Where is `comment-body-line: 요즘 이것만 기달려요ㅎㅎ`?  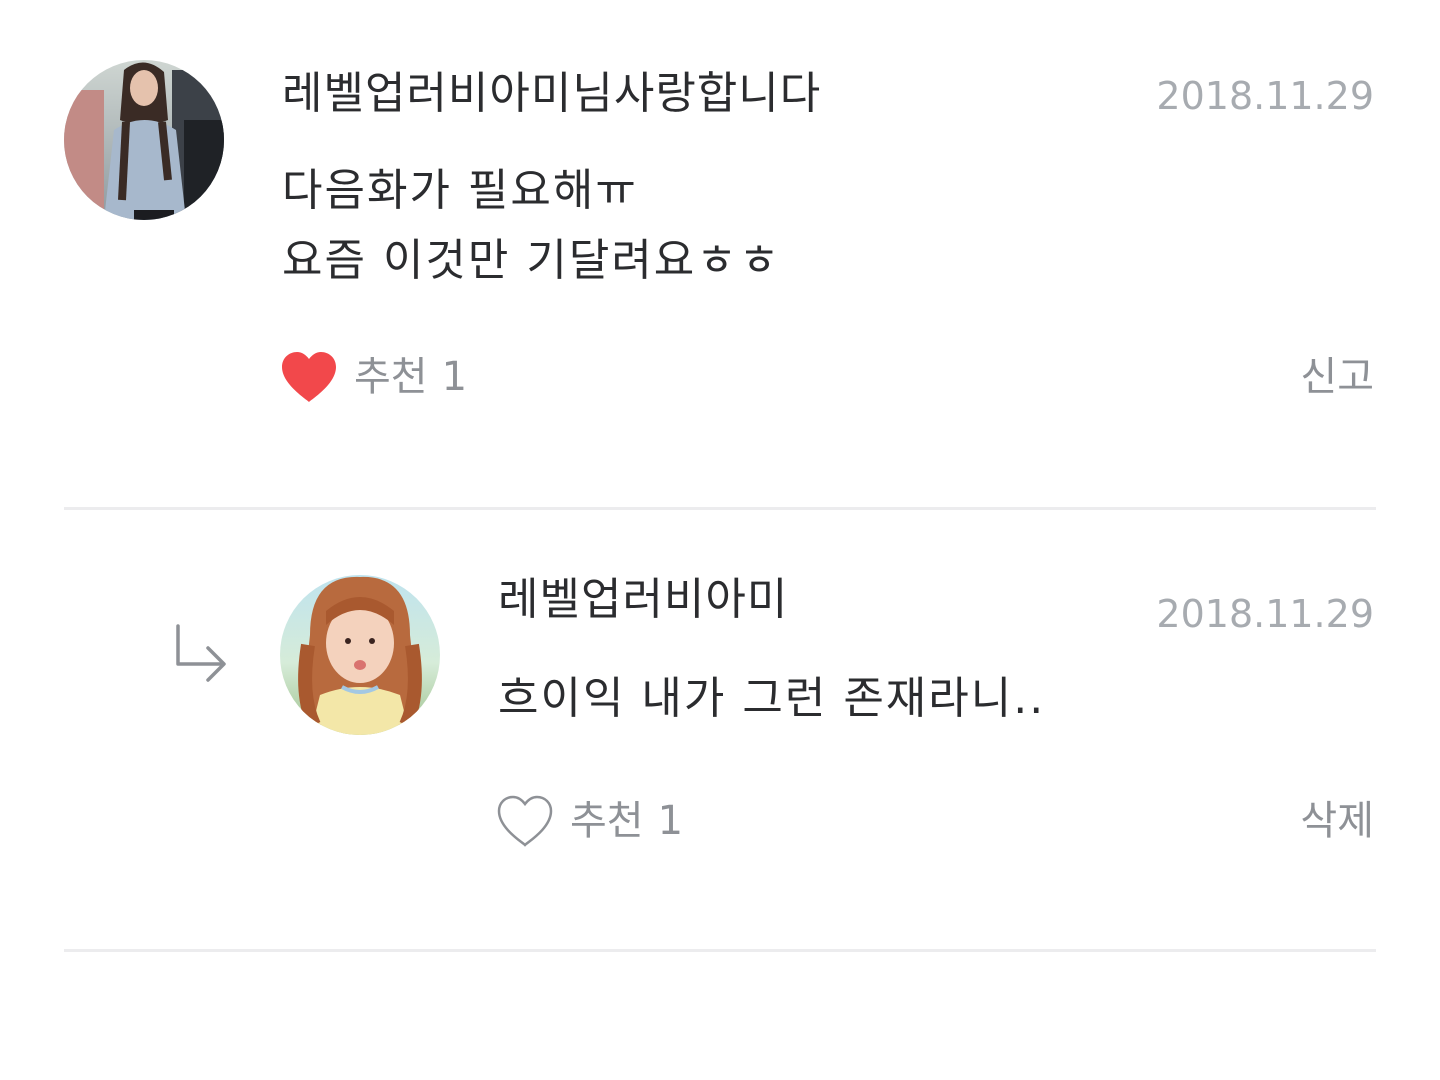 comment-body-line: 요즘 이것만 기달려요ㅎㅎ is located at coordinates (532, 260).